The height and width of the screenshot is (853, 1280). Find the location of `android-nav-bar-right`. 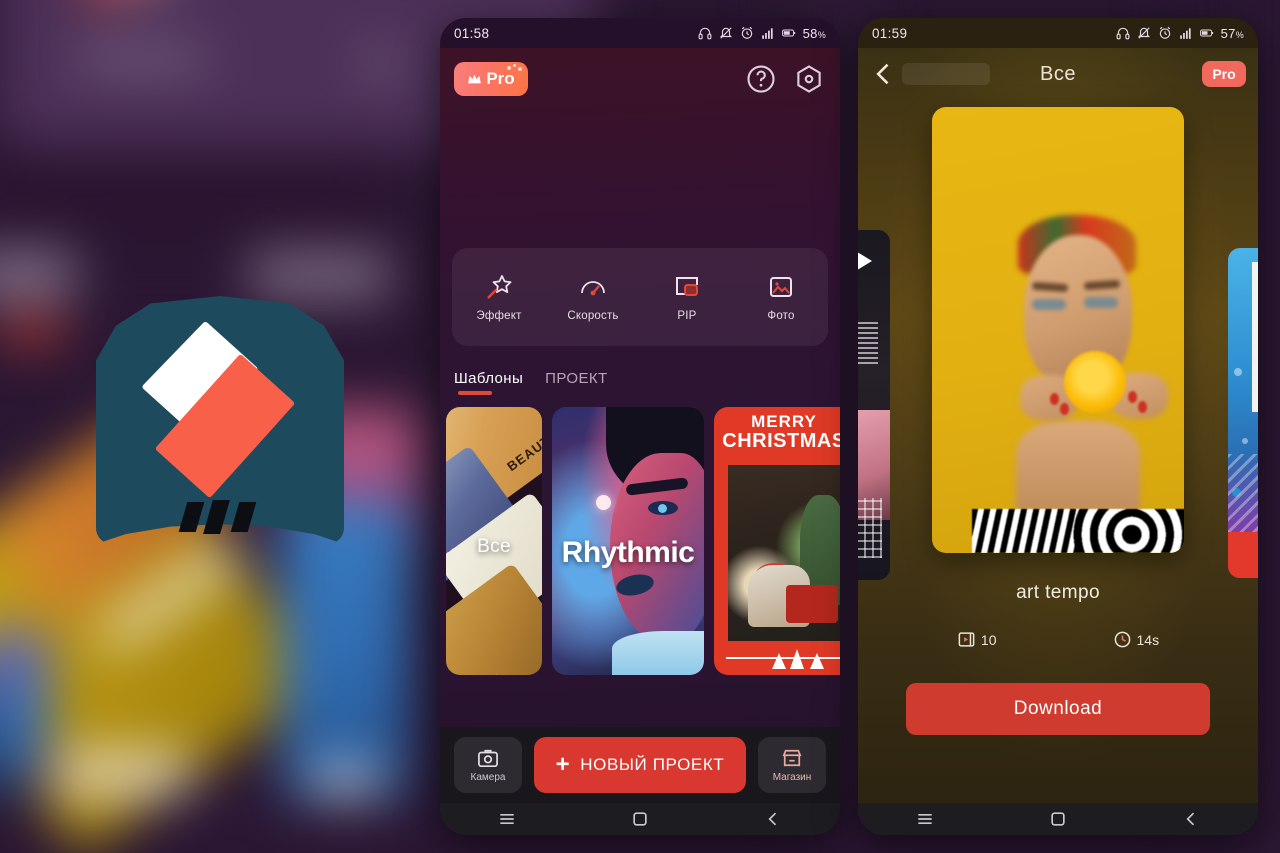

android-nav-bar-right is located at coordinates (1058, 819).